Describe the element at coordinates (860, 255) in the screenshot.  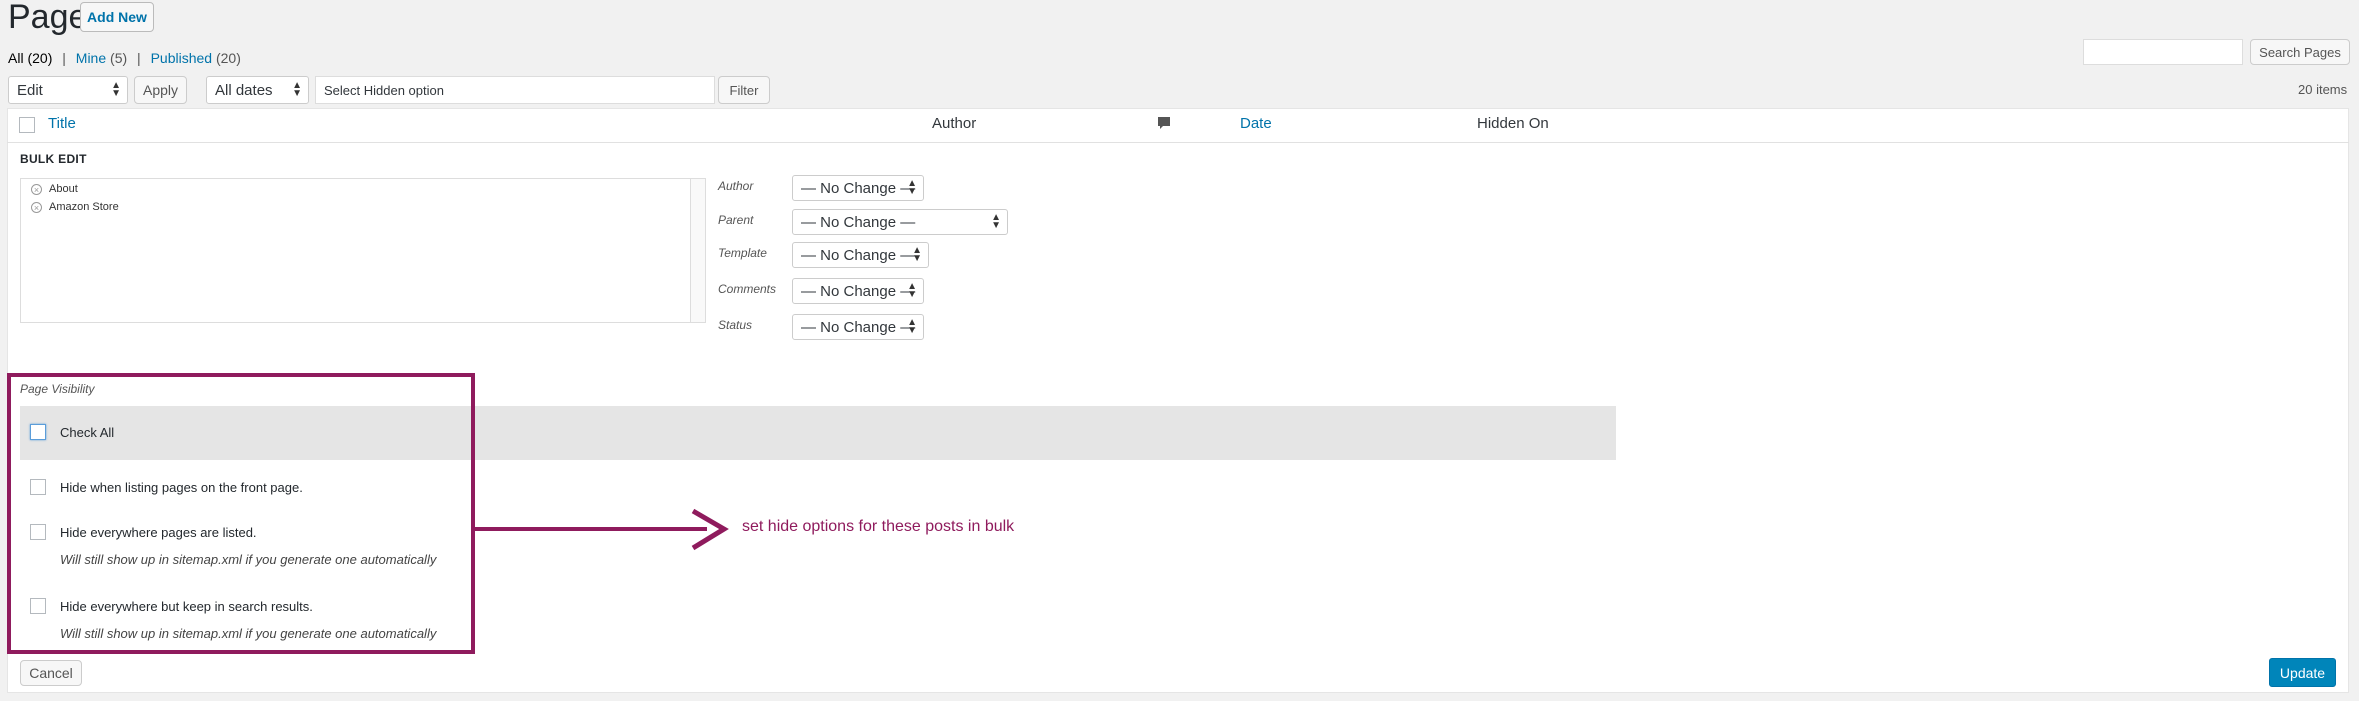
I see `template-select: — No Change — ▲ ▼` at that location.